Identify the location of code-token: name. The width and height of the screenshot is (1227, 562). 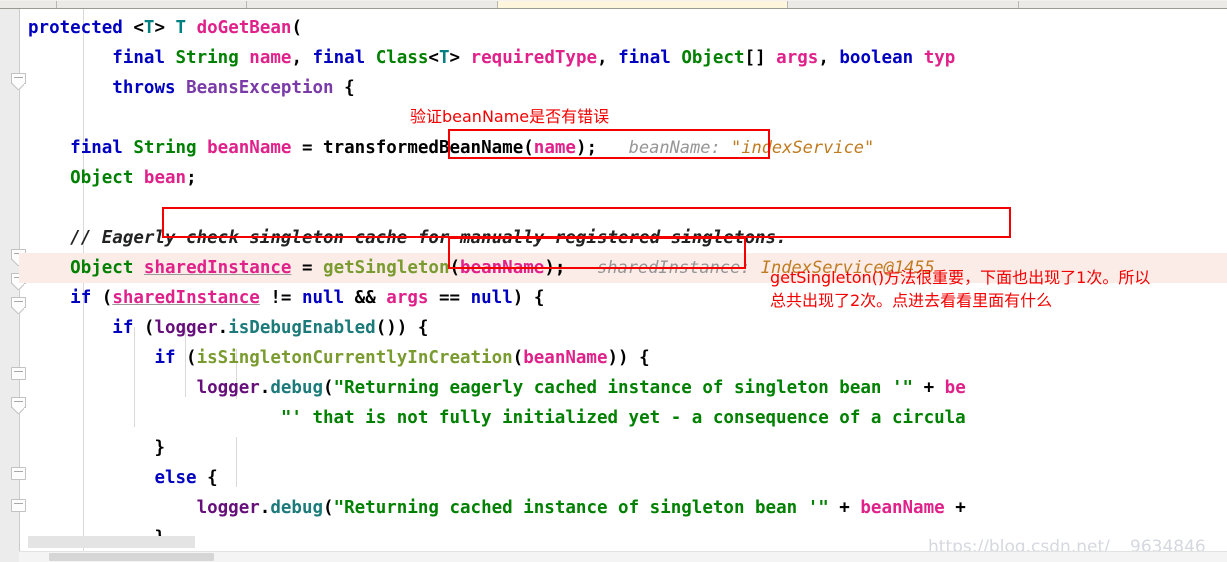
(554, 148).